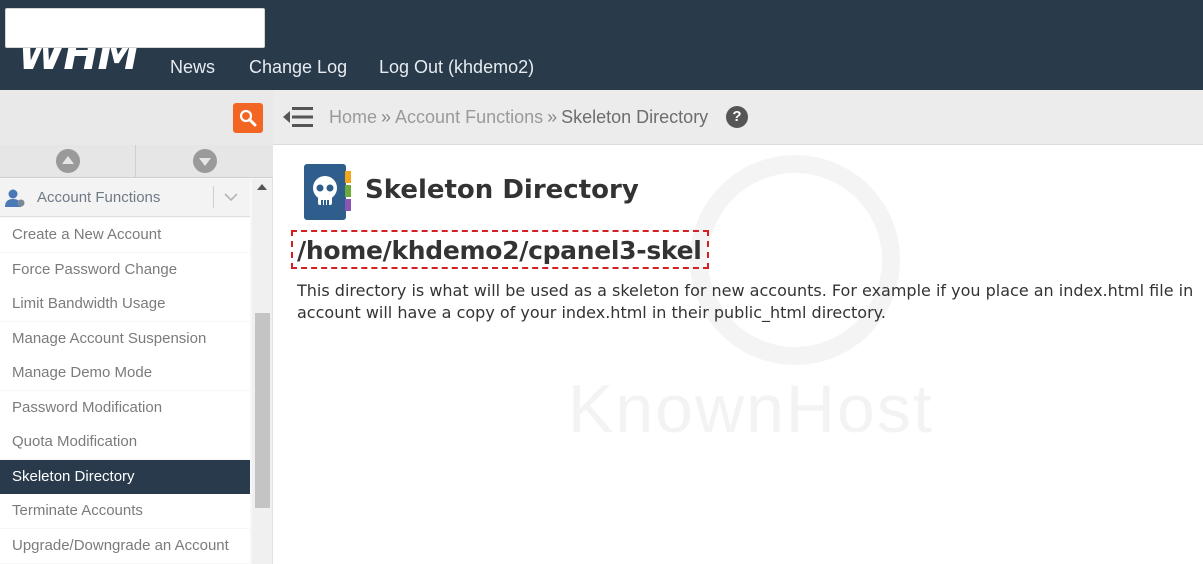  I want to click on breadcrumb-home: Home, so click(353, 117).